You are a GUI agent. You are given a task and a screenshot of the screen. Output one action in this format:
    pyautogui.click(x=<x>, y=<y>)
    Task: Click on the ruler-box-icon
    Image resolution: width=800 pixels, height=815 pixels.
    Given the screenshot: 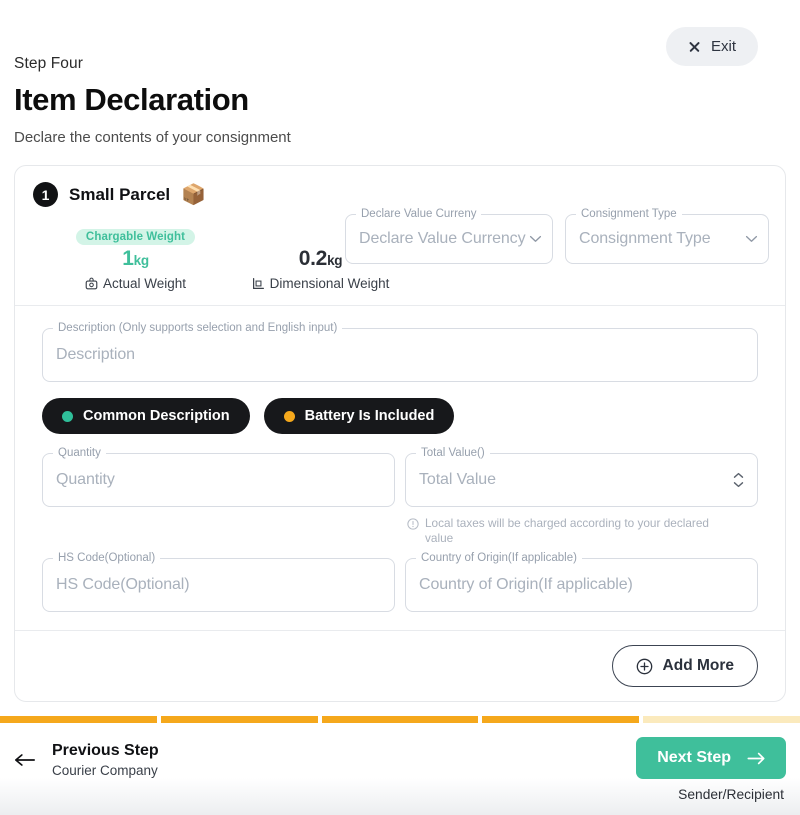 What is the action you would take?
    pyautogui.click(x=258, y=283)
    